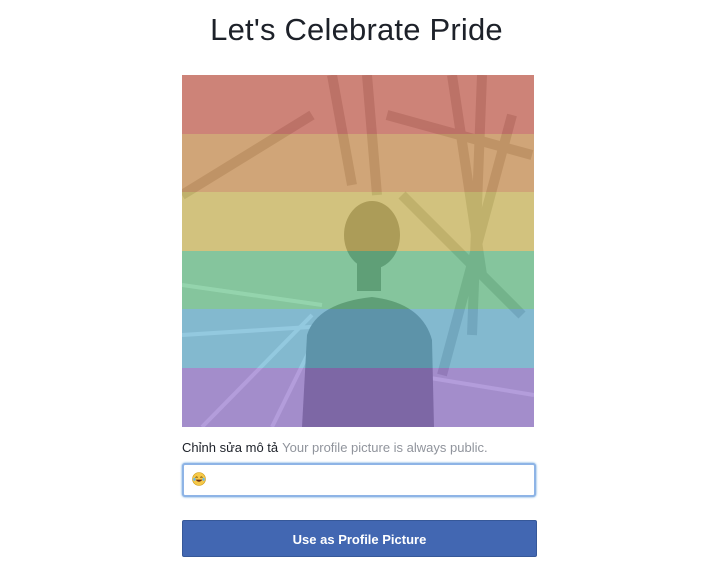 Image resolution: width=713 pixels, height=587 pixels. Describe the element at coordinates (356, 29) in the screenshot. I see `page-title: Let's Celebrate Pride` at that location.